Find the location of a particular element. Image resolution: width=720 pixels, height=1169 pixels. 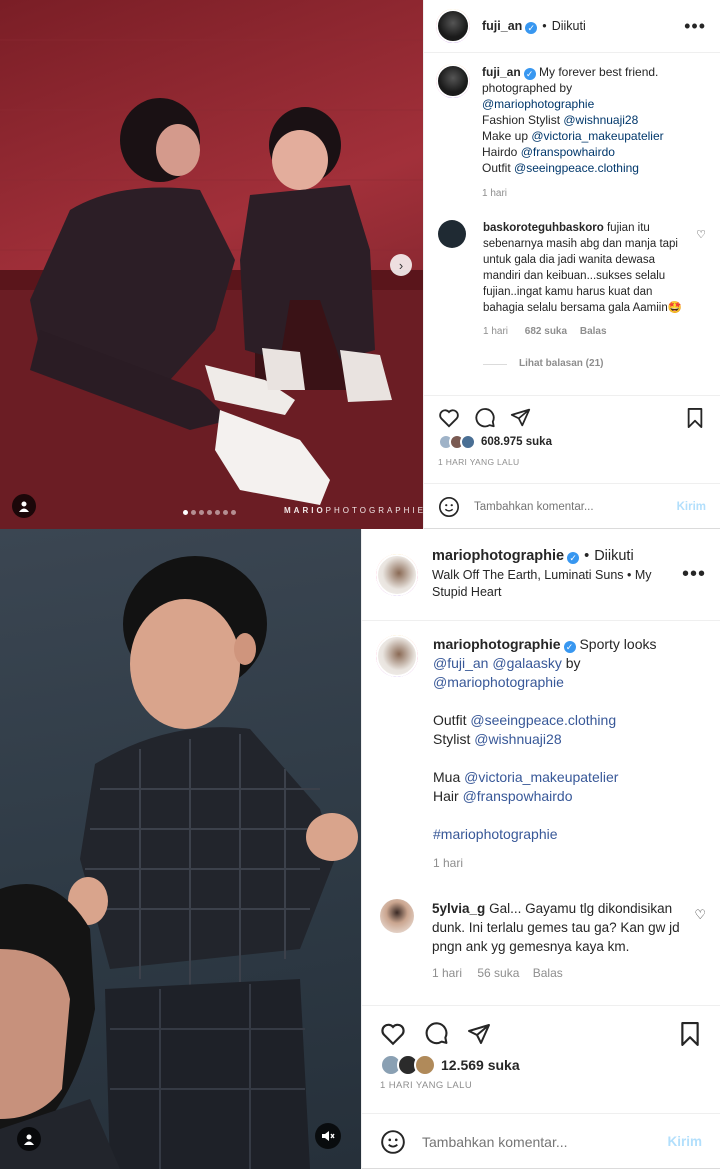

likes-row: 608.975 suka is located at coordinates (495, 442).